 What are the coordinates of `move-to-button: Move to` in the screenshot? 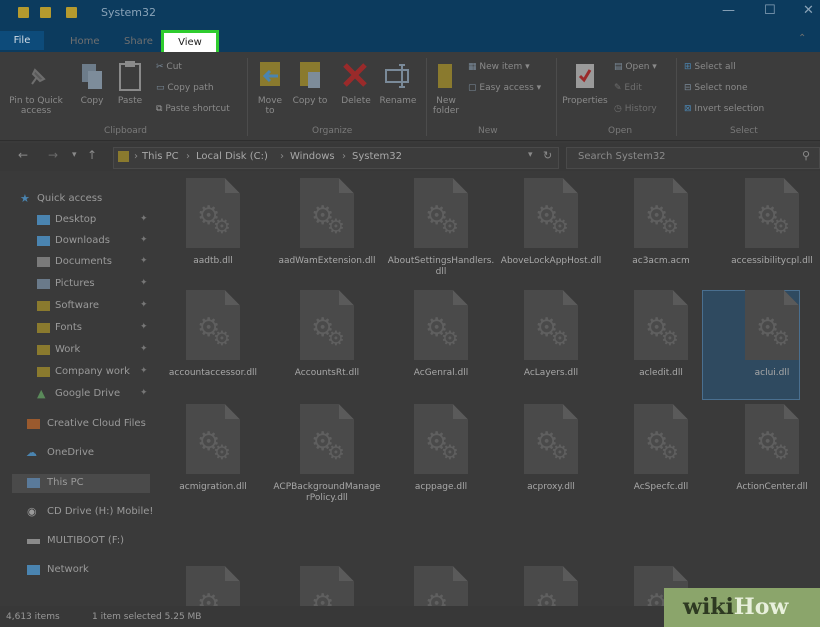 It's located at (270, 106).